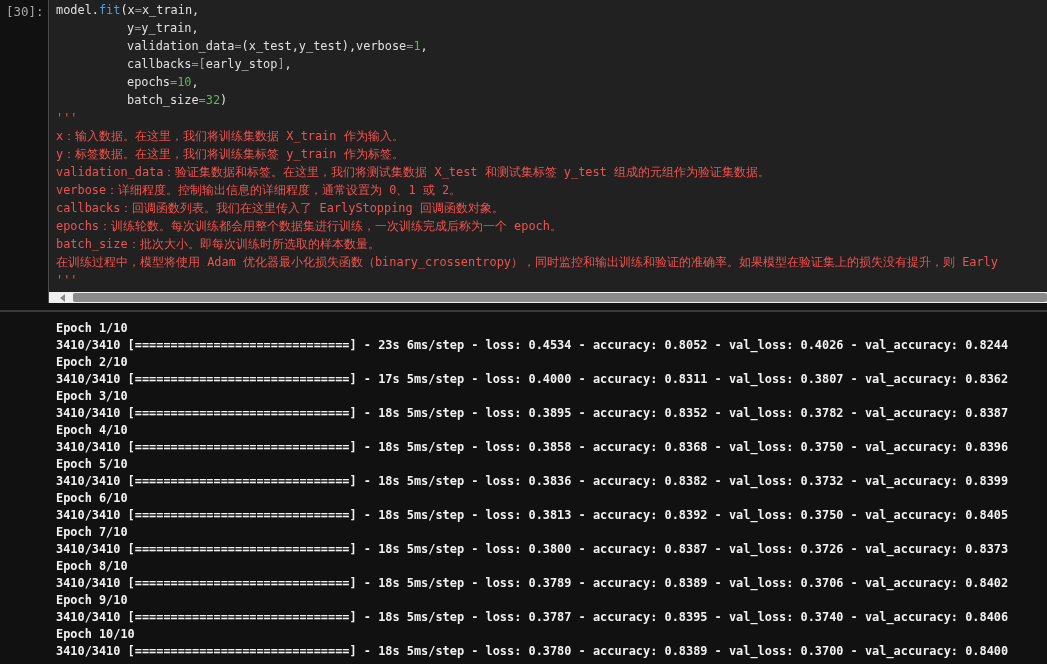 This screenshot has width=1047, height=664. What do you see at coordinates (163, 82) in the screenshot?
I see `code-line: epochs=10,` at bounding box center [163, 82].